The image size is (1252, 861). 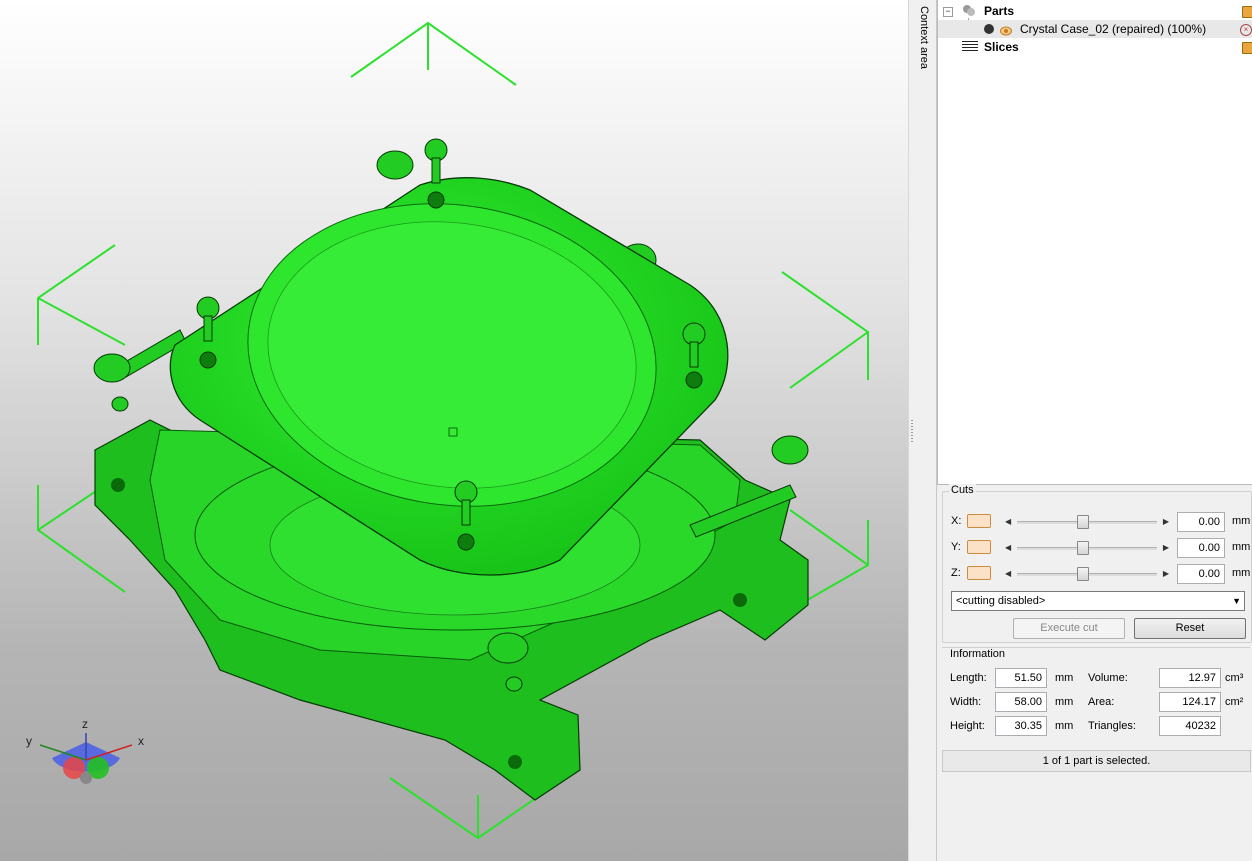 I want to click on height-label: Height:, so click(x=967, y=726).